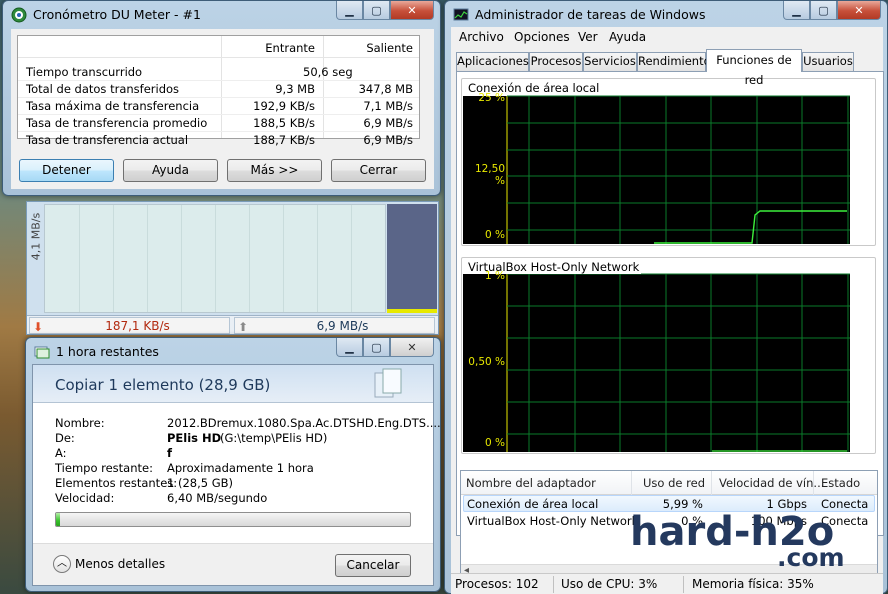  What do you see at coordinates (194, 438) in the screenshot?
I see `source-link: PElis HD` at bounding box center [194, 438].